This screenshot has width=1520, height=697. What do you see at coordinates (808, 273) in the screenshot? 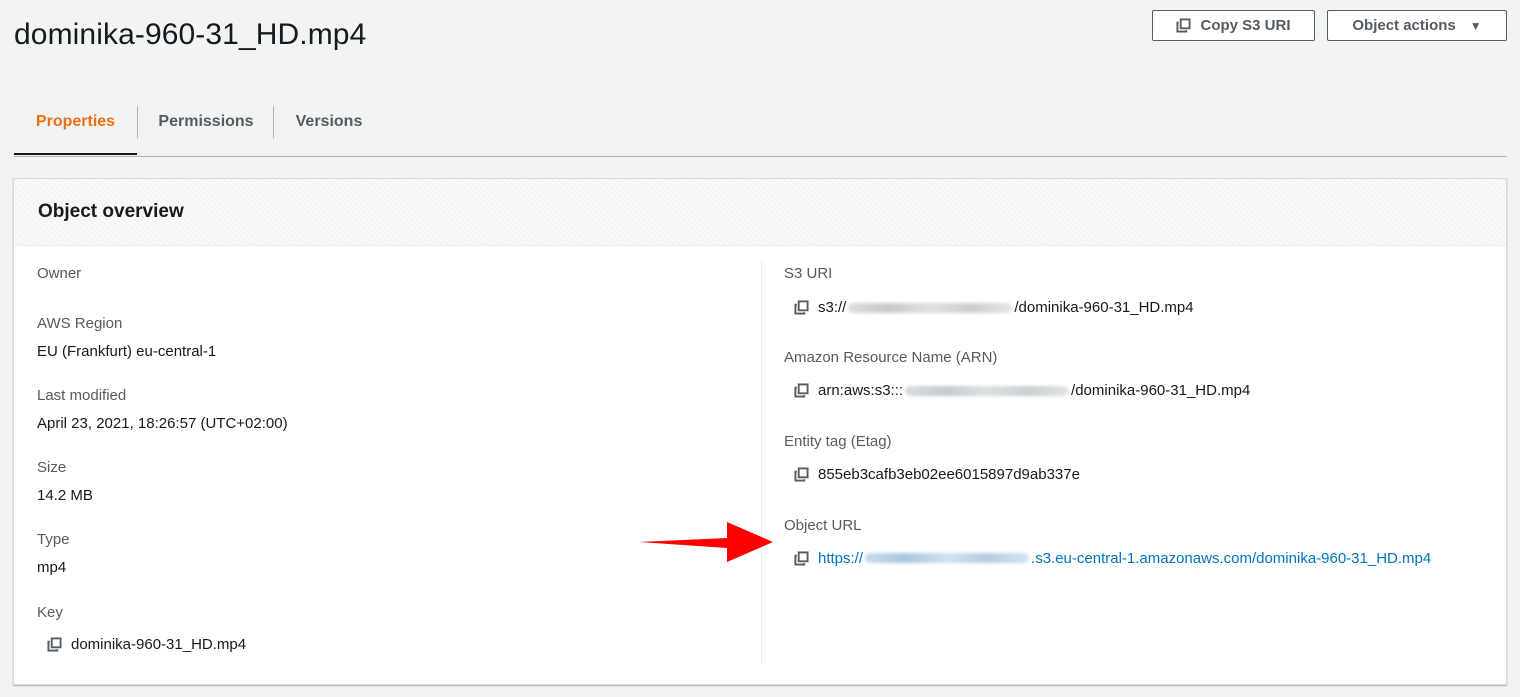
I see `s3-uri-label: S3 URI` at bounding box center [808, 273].